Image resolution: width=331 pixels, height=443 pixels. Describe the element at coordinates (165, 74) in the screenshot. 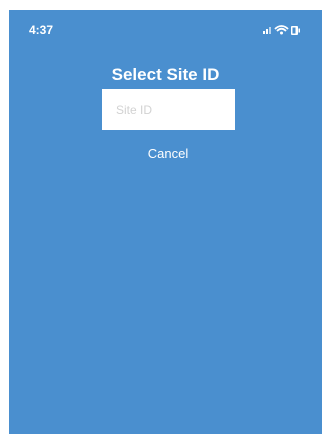

I see `dialog-title: Select Site ID` at that location.